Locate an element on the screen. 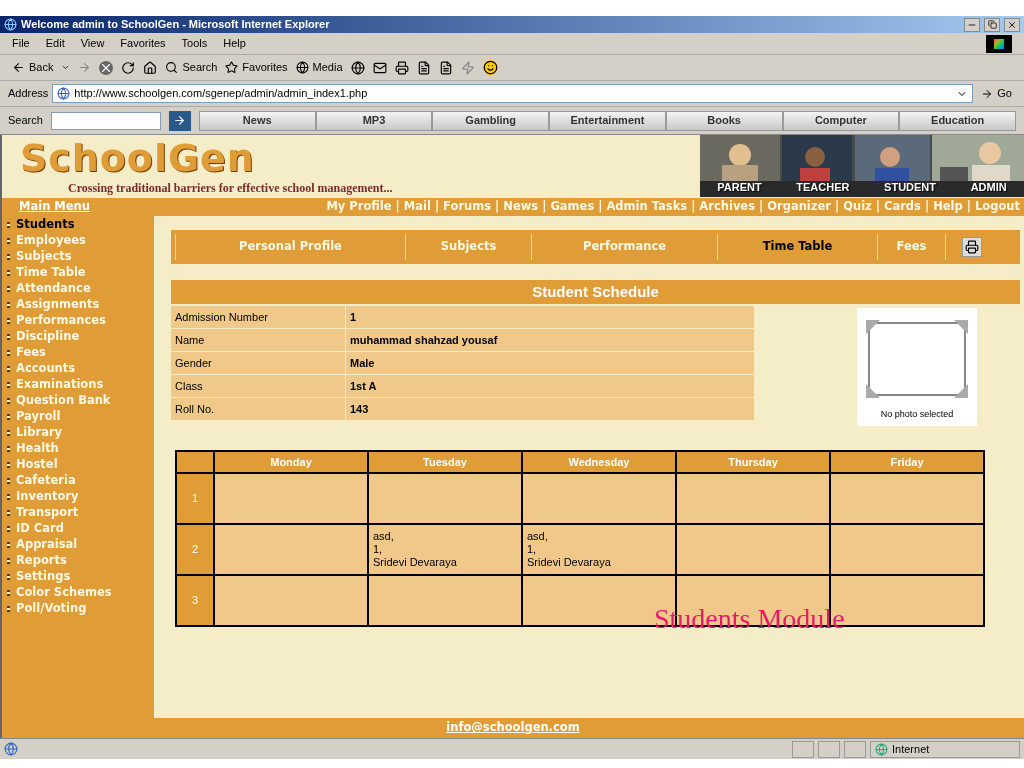 The image size is (1024, 768). top-nav-link: Organizer is located at coordinates (799, 207).